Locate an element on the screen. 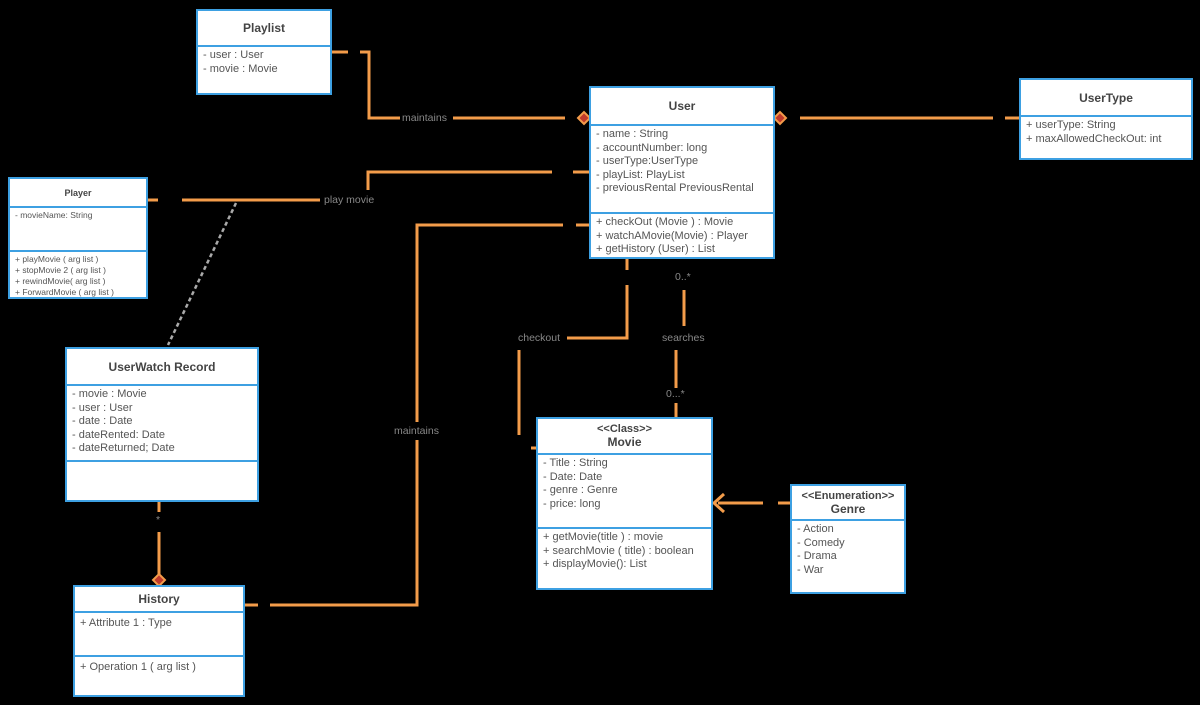  class-playlist: Playlist - user : User - movie : Movie is located at coordinates (264, 52).